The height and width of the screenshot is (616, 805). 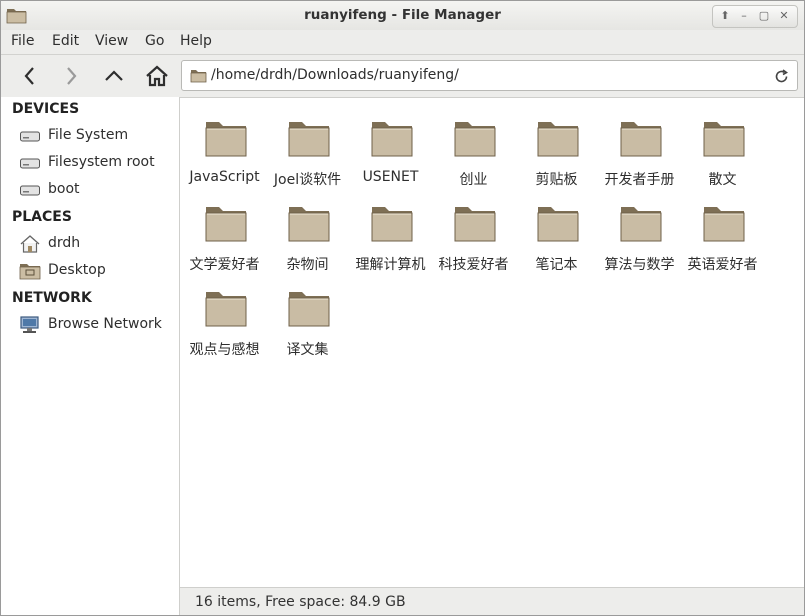 What do you see at coordinates (99, 190) in the screenshot?
I see `sidebar-item-boot: boot` at bounding box center [99, 190].